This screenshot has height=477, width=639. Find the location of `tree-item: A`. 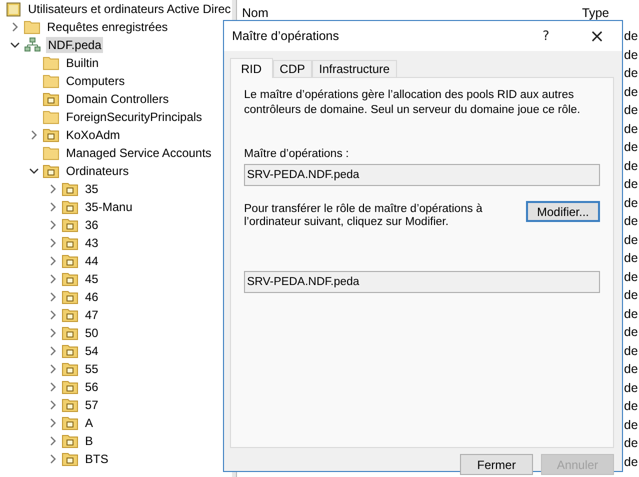

tree-item: A is located at coordinates (89, 423).